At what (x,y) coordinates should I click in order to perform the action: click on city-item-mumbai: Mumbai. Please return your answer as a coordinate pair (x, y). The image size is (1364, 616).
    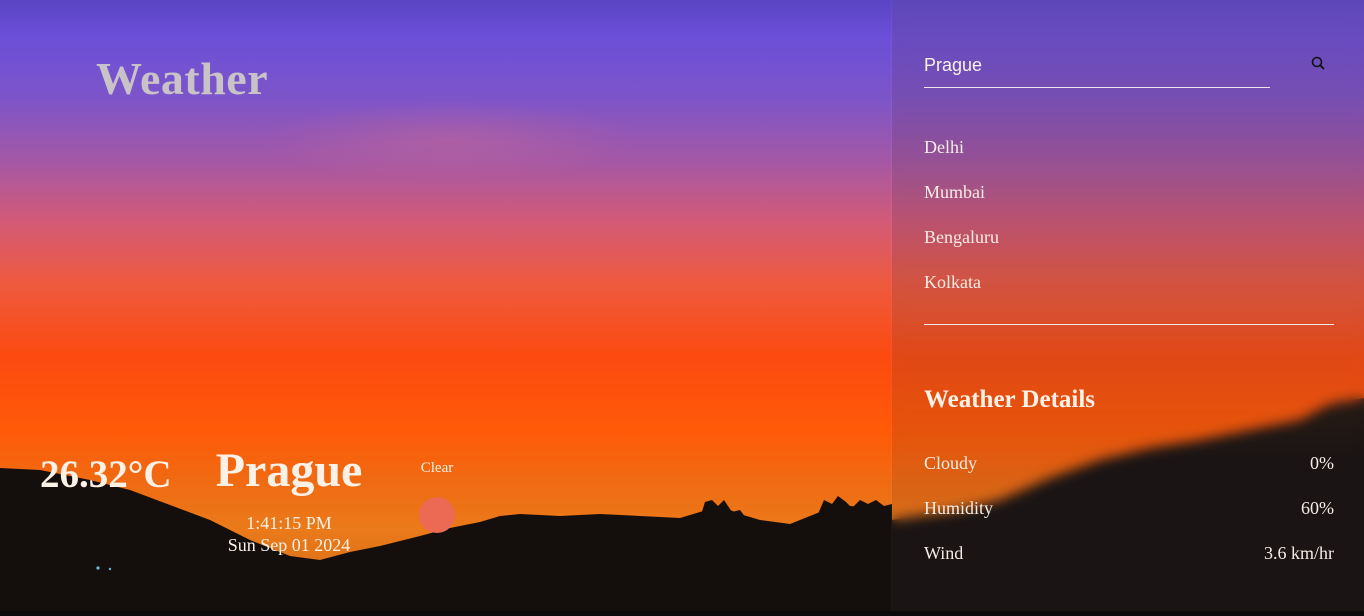
    Looking at the image, I should click on (1129, 203).